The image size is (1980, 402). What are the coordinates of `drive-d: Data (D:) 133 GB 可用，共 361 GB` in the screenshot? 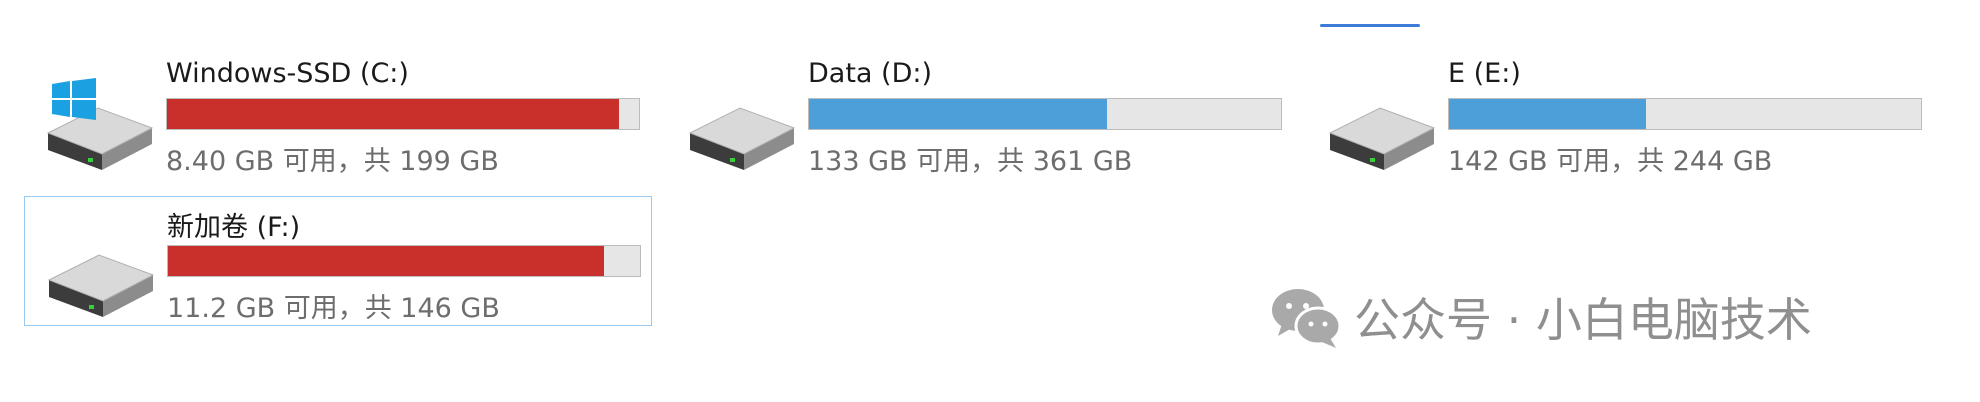 It's located at (980, 115).